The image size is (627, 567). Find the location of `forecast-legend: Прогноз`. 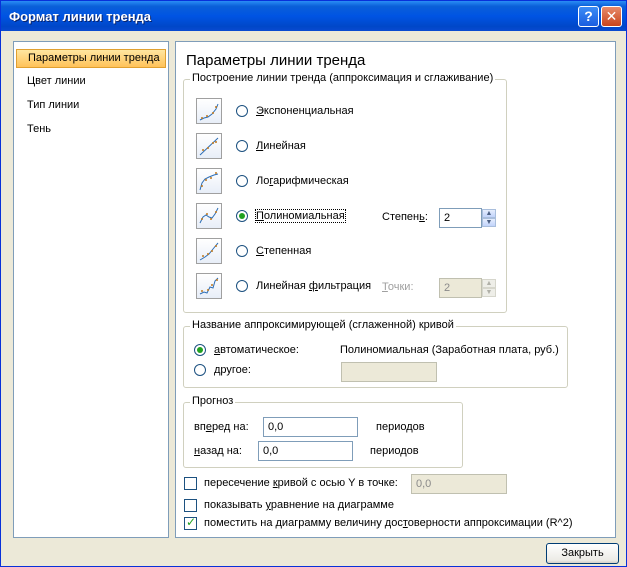

forecast-legend: Прогноз is located at coordinates (213, 401).